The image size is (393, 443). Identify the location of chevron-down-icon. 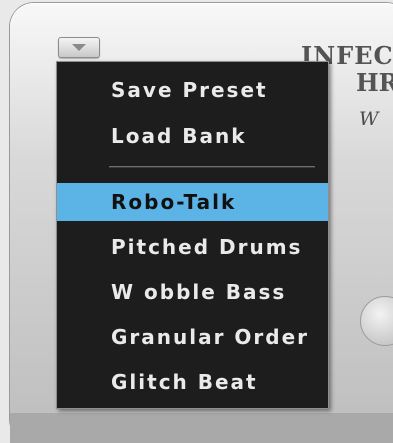
(79, 47).